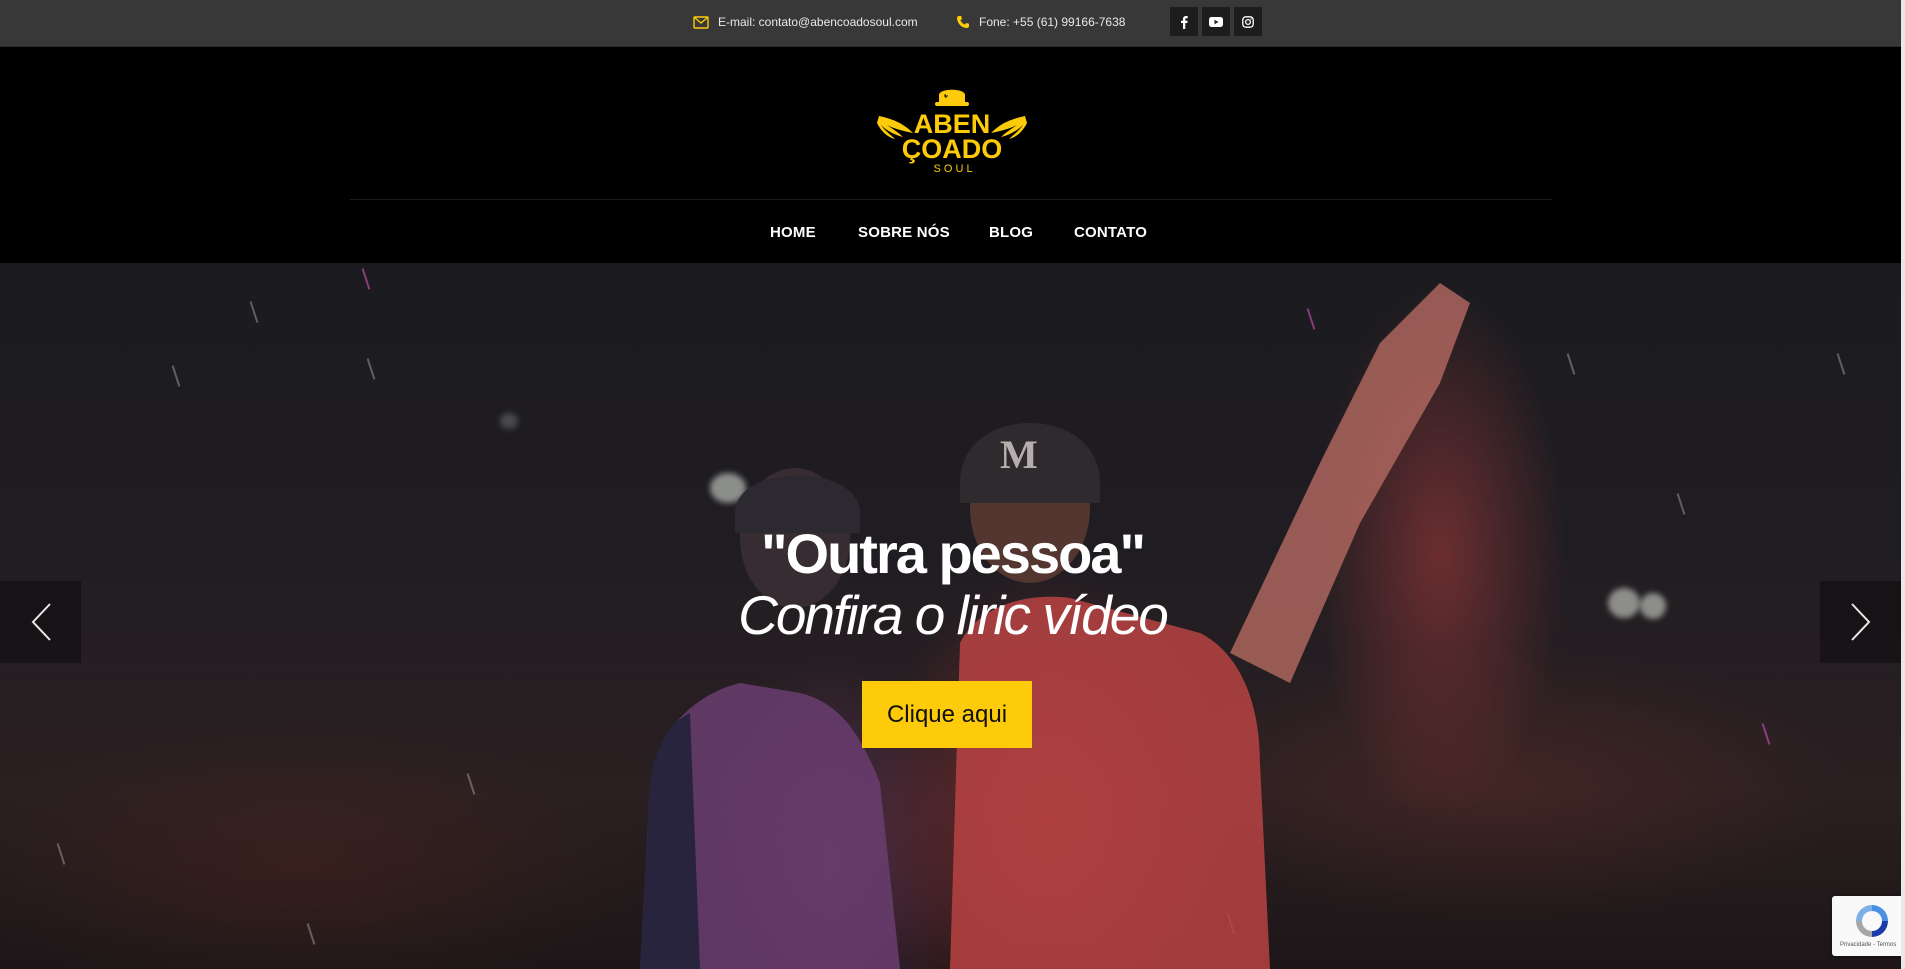 Image resolution: width=1905 pixels, height=969 pixels. I want to click on nav-item-blog: BLOG, so click(1011, 232).